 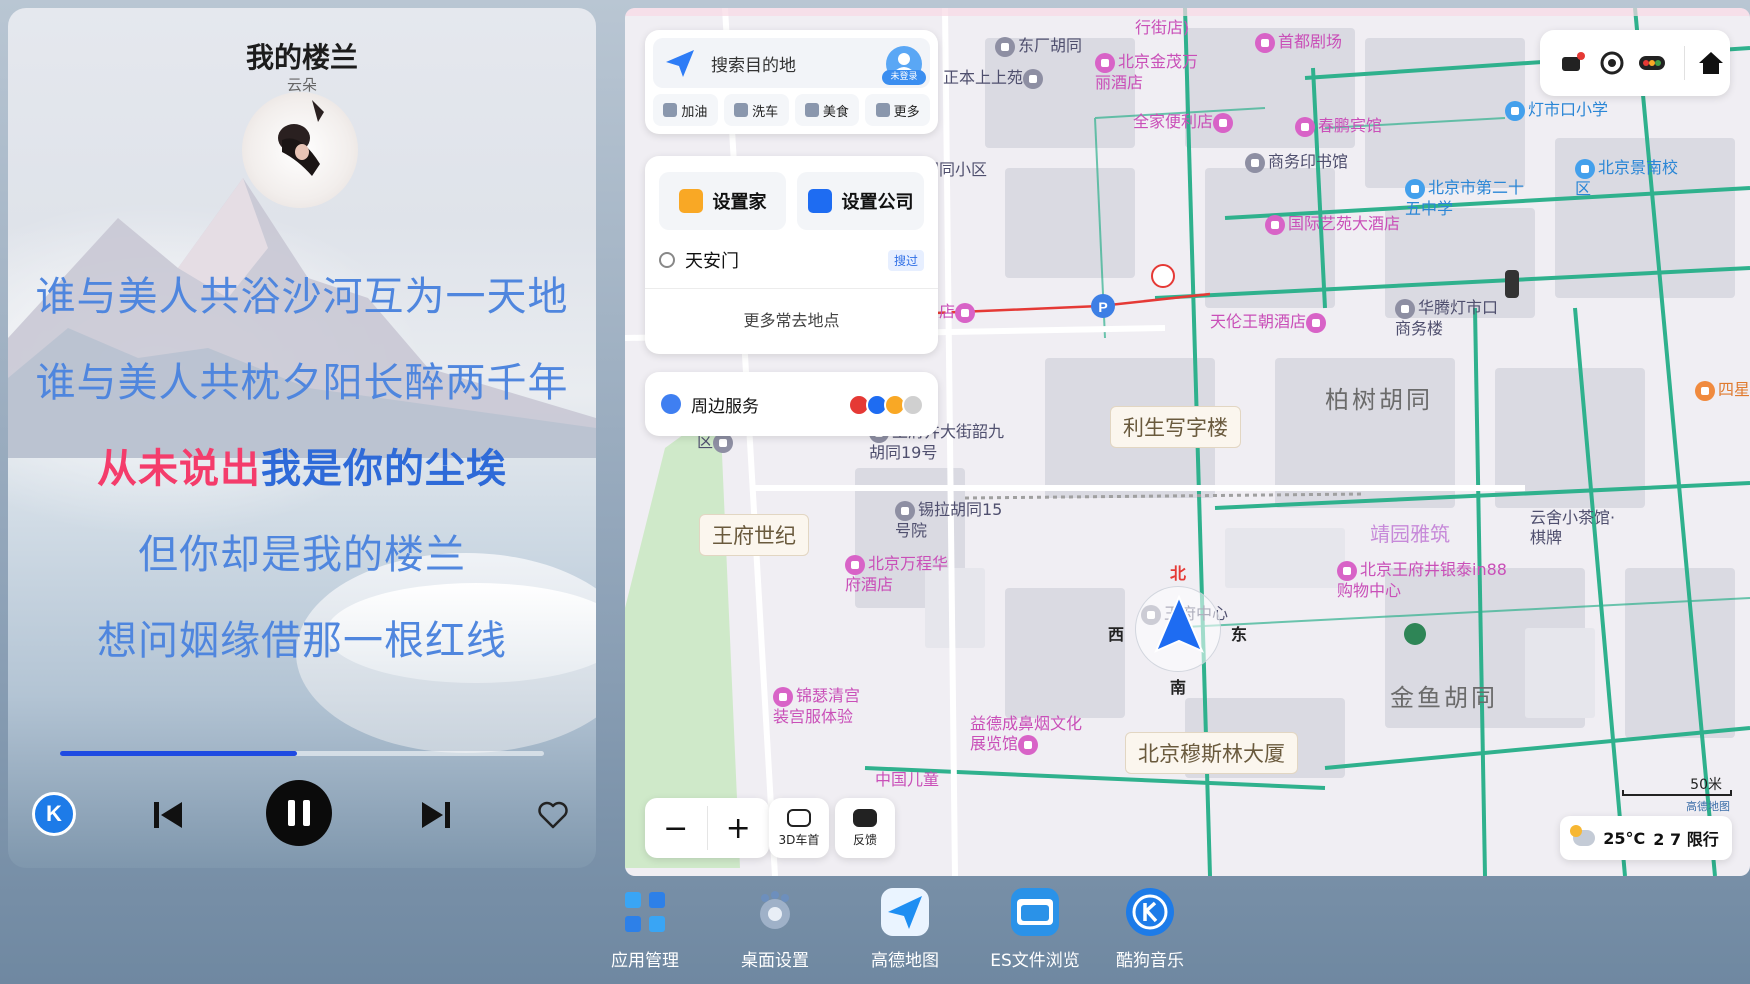 I want to click on poi-yunshe-teahouse: 云舍小茶馆·棋牌, so click(x=1578, y=528).